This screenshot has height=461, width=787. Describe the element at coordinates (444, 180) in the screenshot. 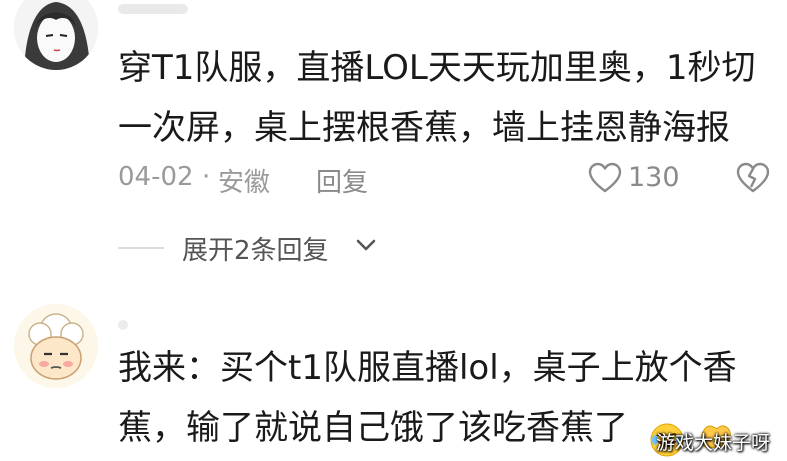

I see `comment-meta: 04-02 · 安徽 回复 130` at that location.